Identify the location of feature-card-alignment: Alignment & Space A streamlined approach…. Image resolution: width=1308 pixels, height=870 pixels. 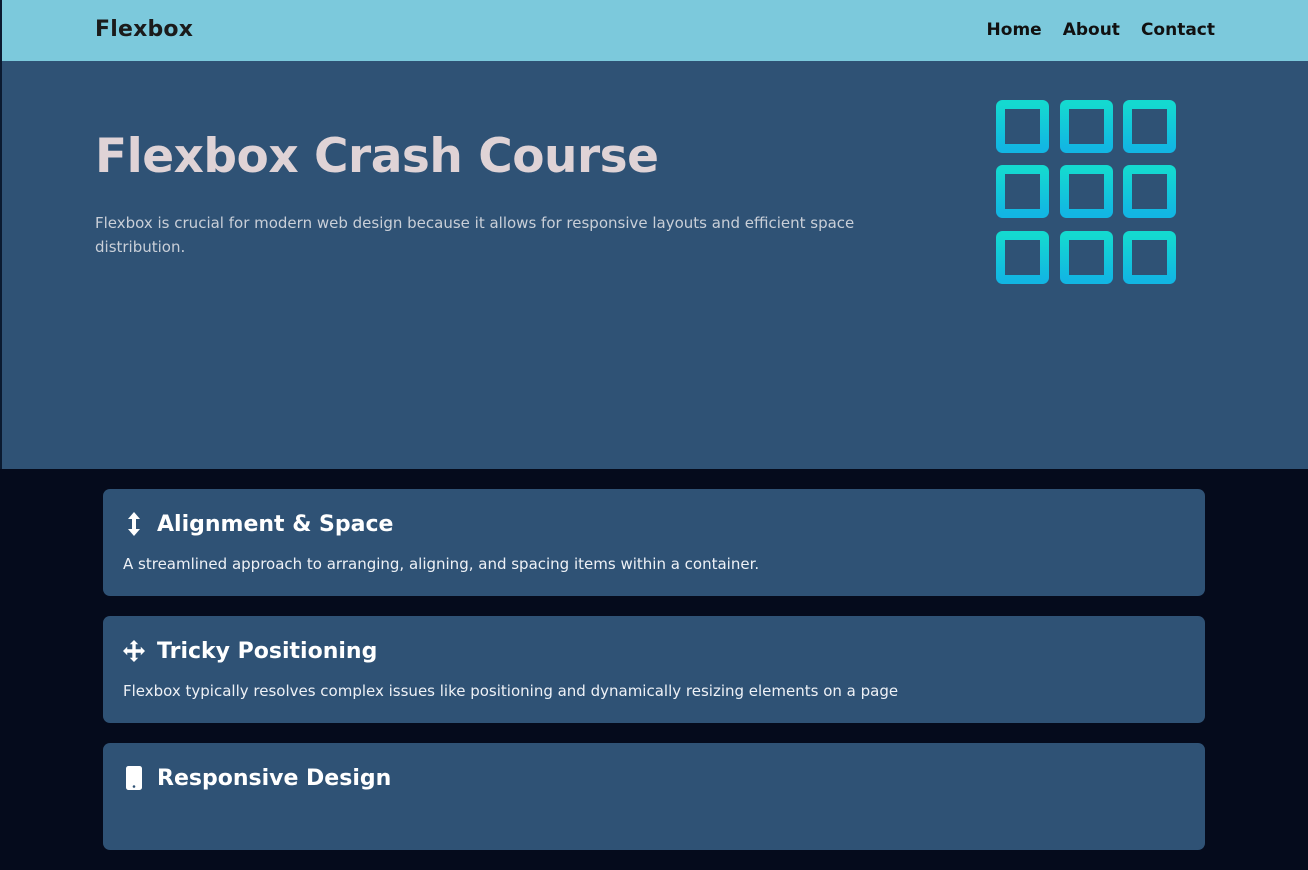
(654, 542).